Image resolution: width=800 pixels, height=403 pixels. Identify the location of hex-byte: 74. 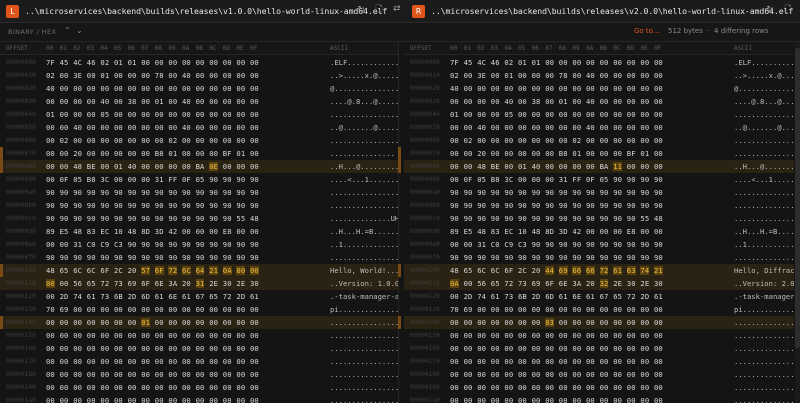
(77, 296).